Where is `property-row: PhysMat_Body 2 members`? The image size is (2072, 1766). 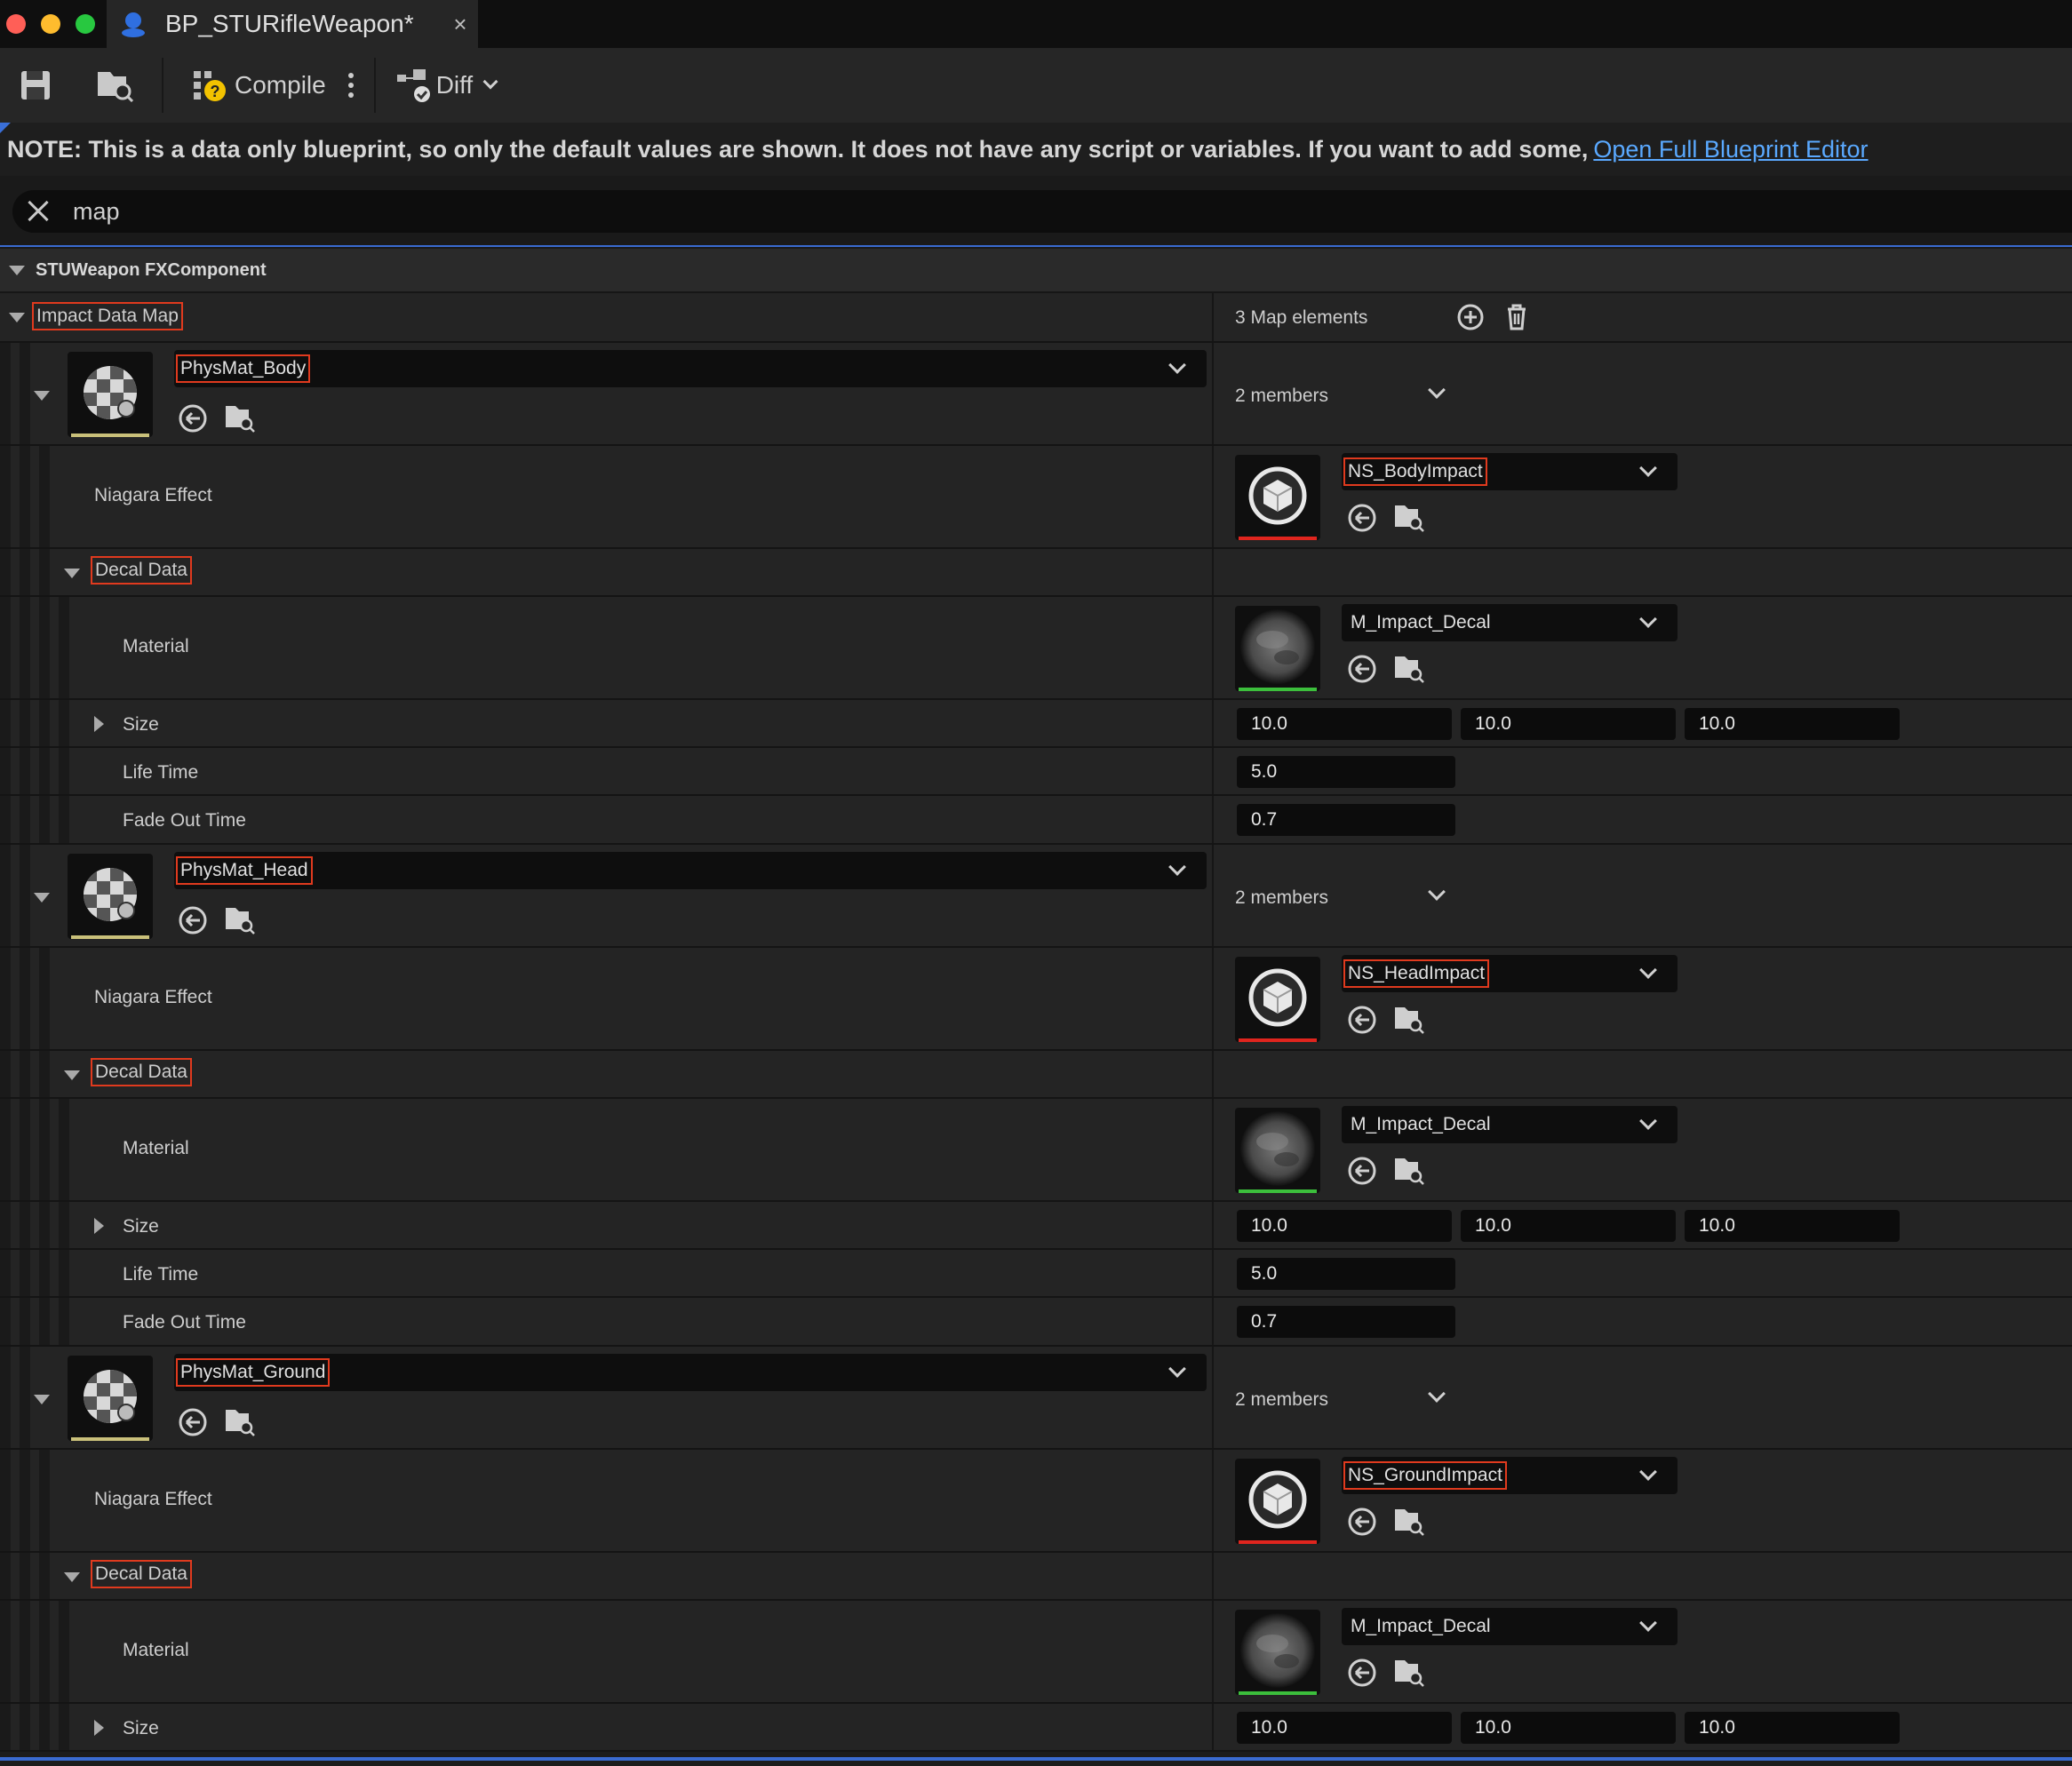
property-row: PhysMat_Body 2 members is located at coordinates (1036, 394).